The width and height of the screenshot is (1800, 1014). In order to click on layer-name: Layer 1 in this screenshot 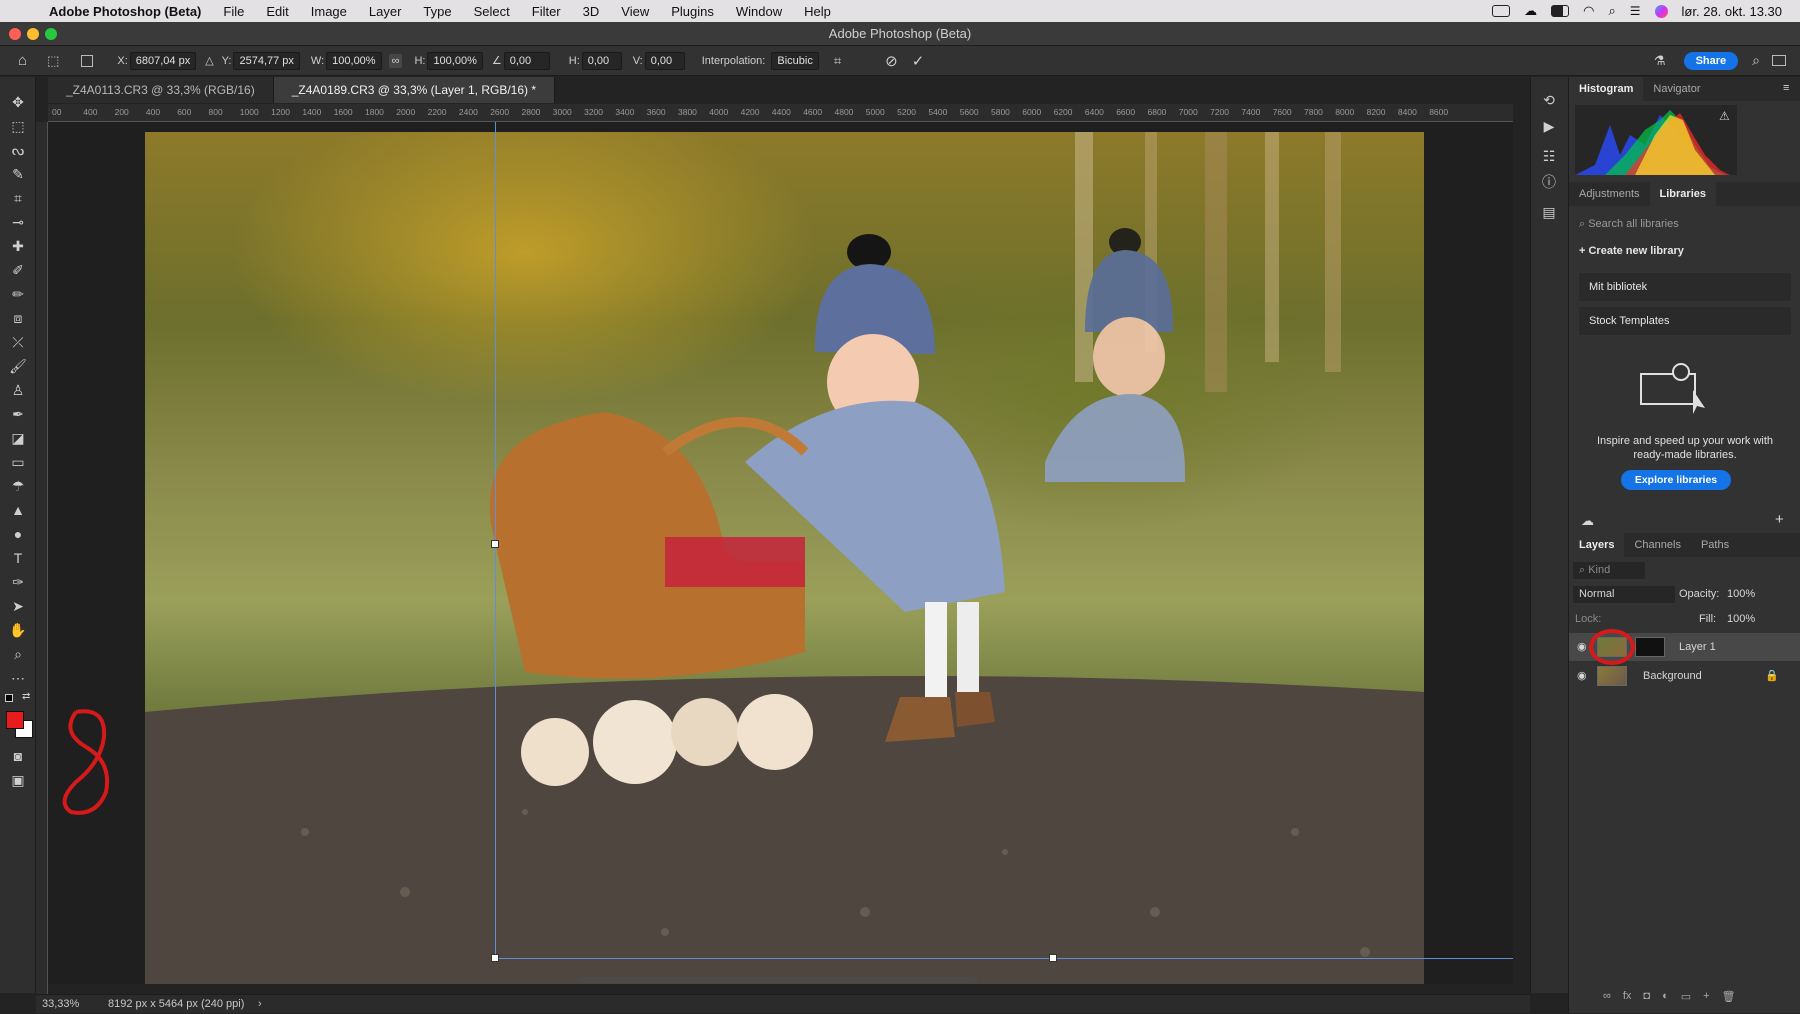, I will do `click(1697, 647)`.